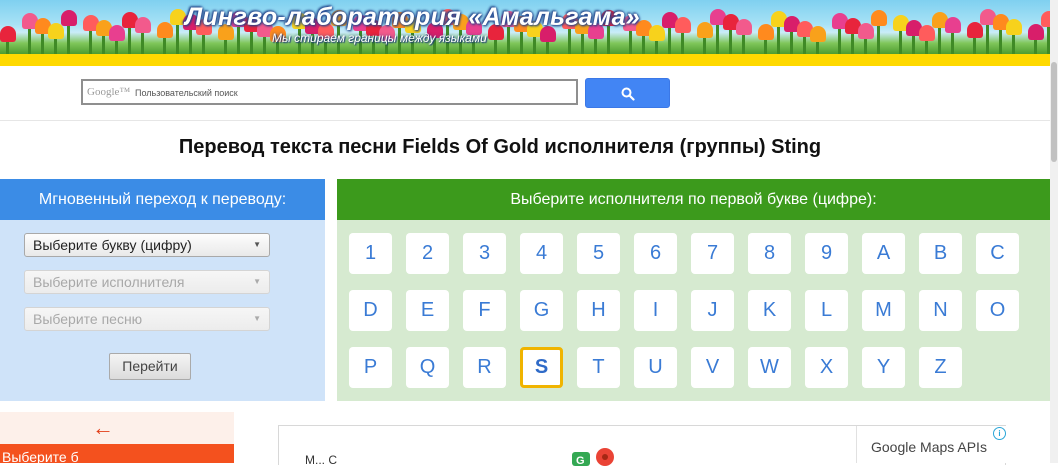  Describe the element at coordinates (370, 253) in the screenshot. I see `letter-button-1: 1` at that location.